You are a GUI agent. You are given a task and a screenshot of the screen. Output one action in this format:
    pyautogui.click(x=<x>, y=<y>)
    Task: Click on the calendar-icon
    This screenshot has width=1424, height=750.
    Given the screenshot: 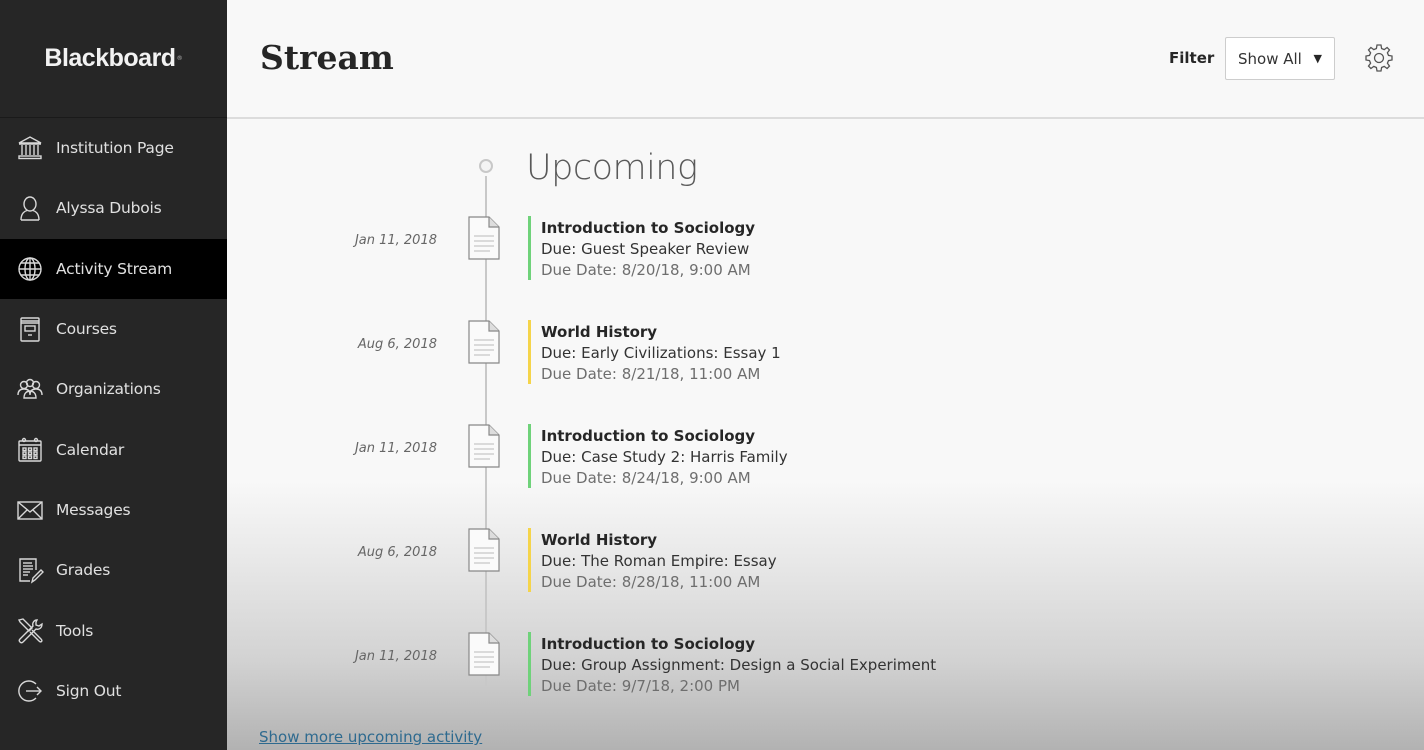 What is the action you would take?
    pyautogui.click(x=30, y=450)
    